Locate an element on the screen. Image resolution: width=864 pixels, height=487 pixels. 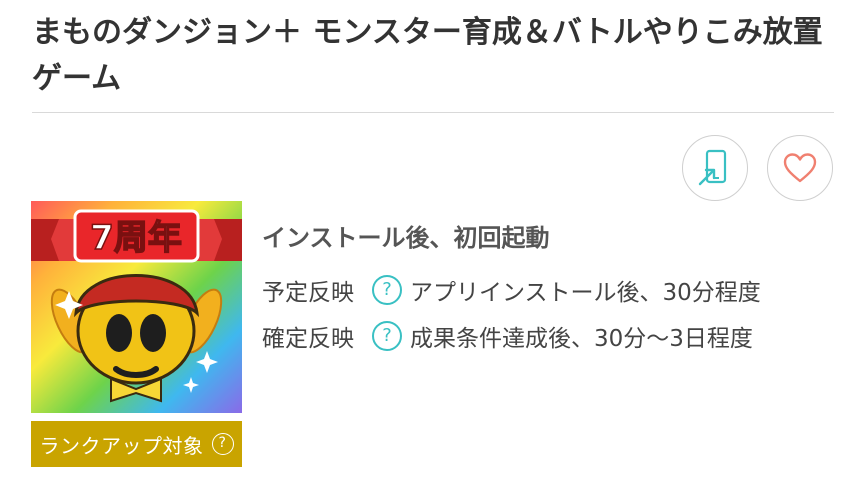
confirmed-reflection-label: 確定反映 is located at coordinates (308, 339).